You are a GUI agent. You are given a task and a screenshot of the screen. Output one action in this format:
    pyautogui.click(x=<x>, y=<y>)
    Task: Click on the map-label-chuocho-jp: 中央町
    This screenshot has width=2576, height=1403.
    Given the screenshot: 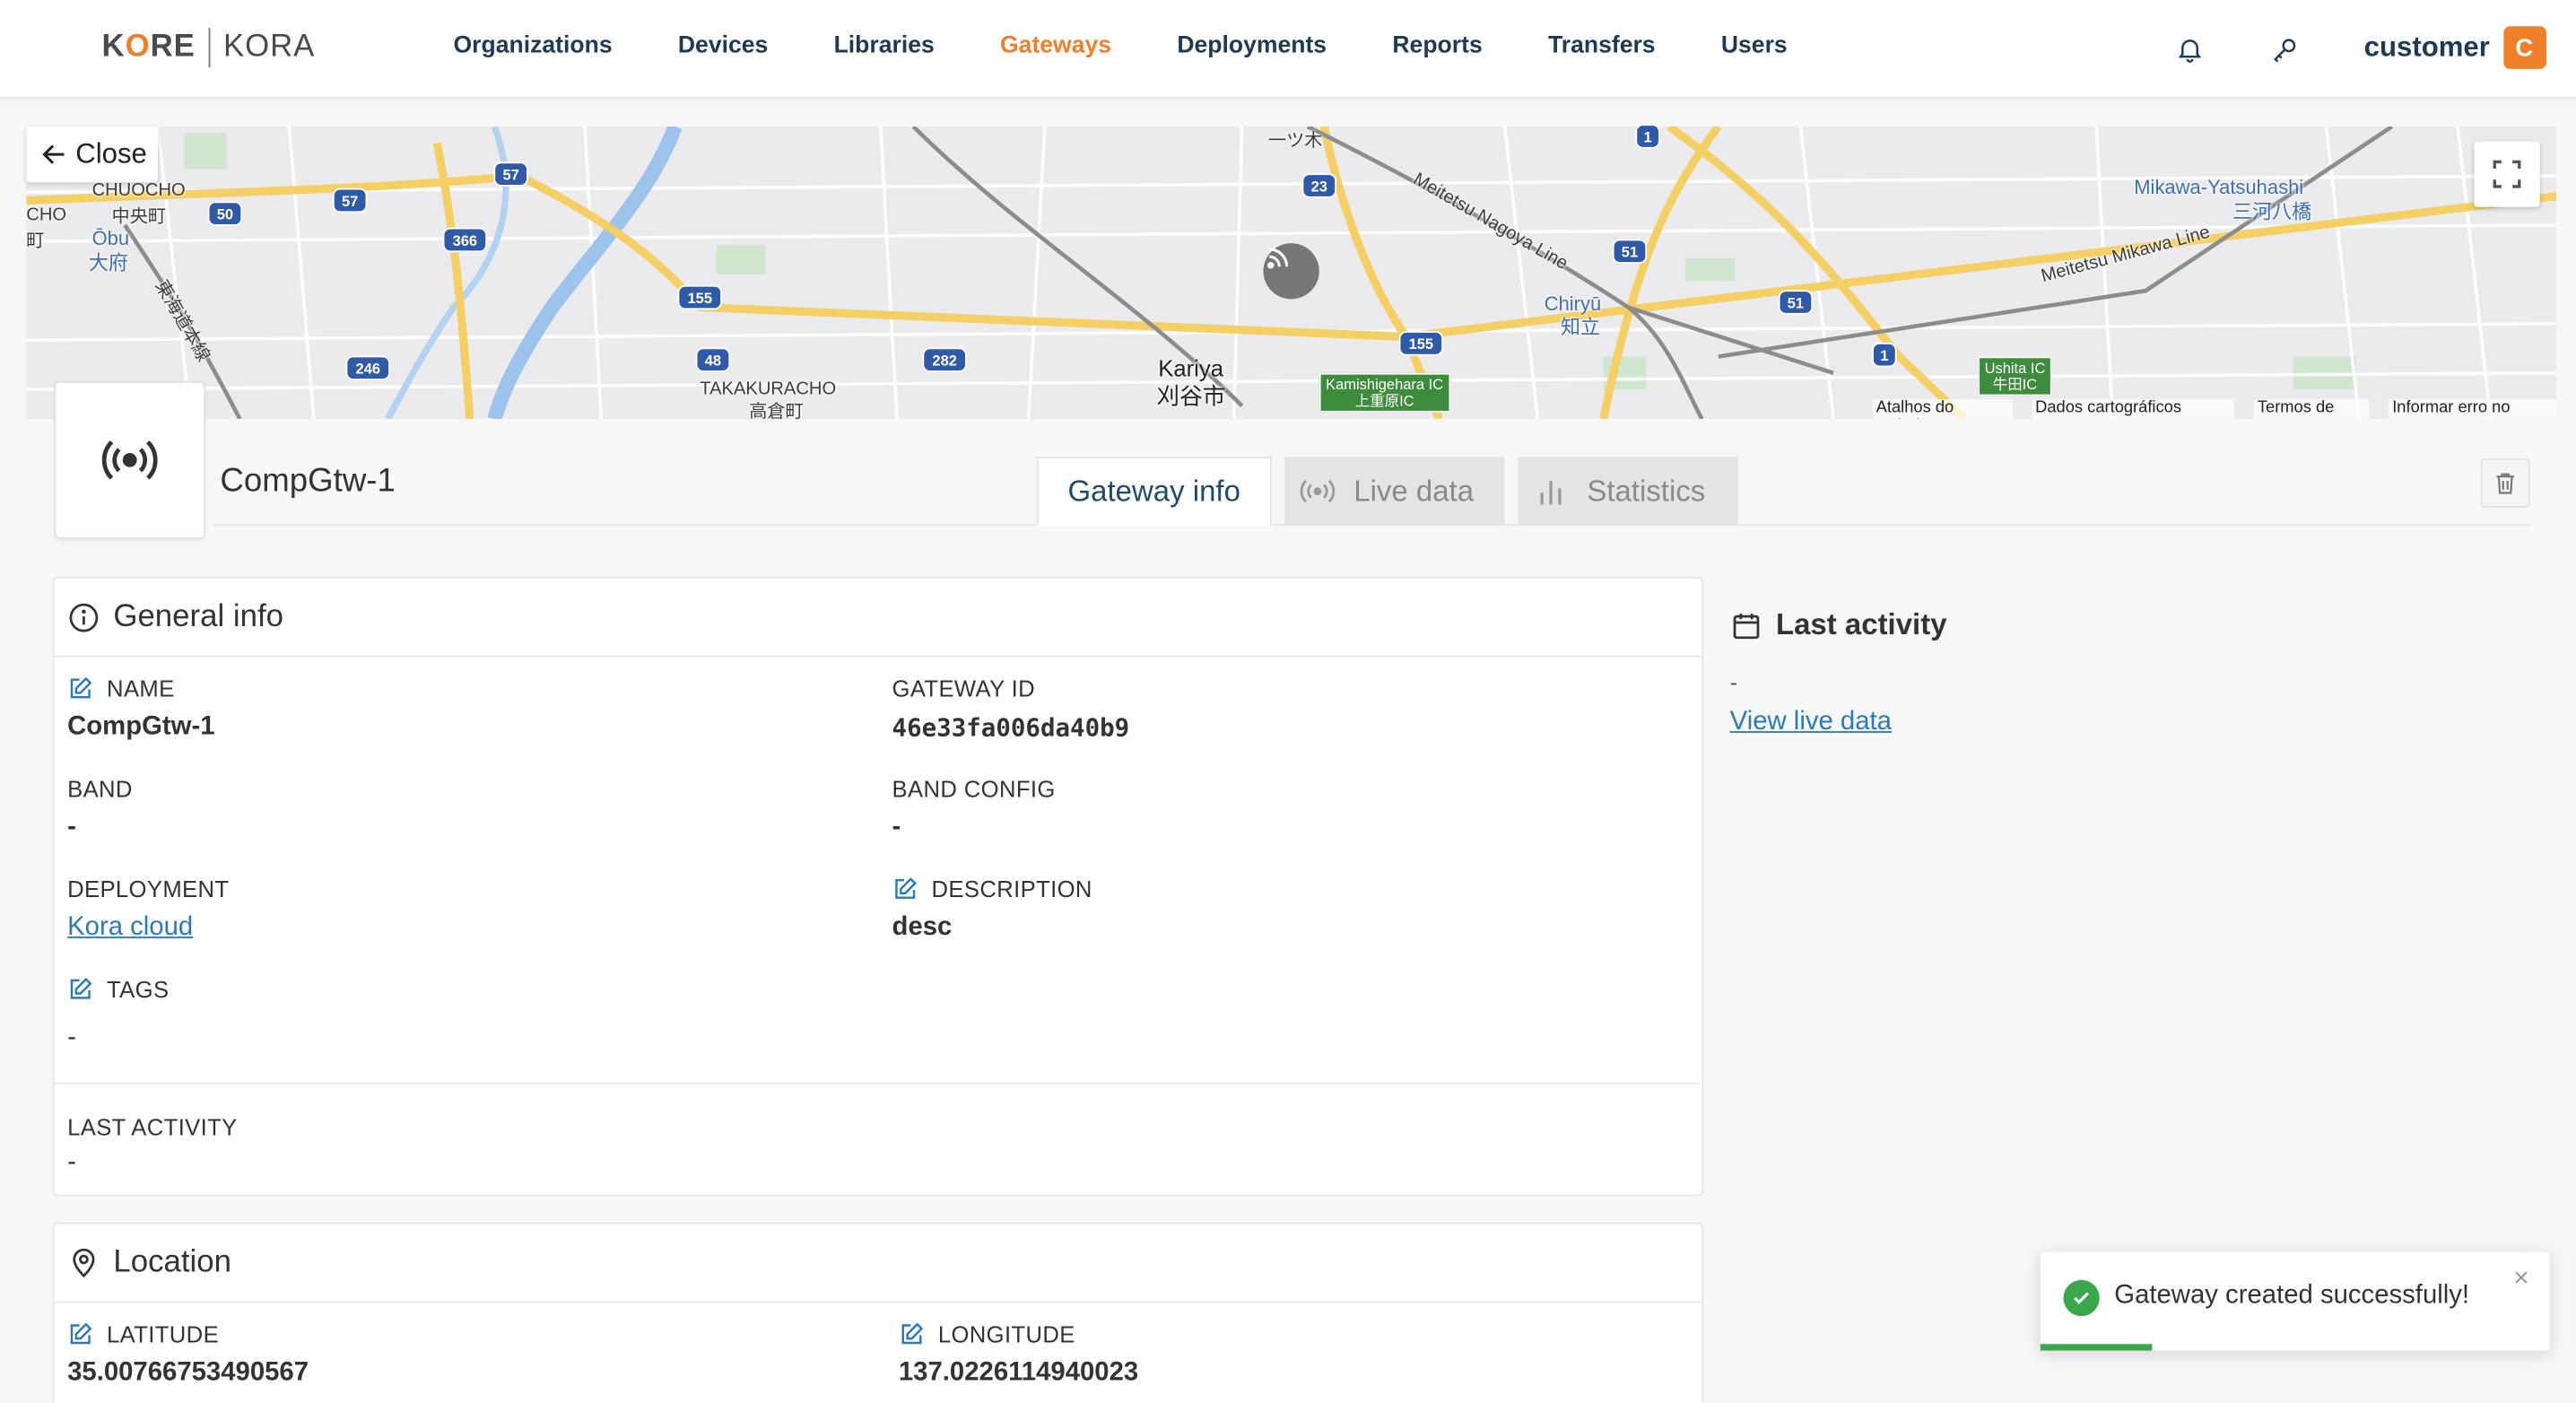 What is the action you would take?
    pyautogui.click(x=138, y=216)
    